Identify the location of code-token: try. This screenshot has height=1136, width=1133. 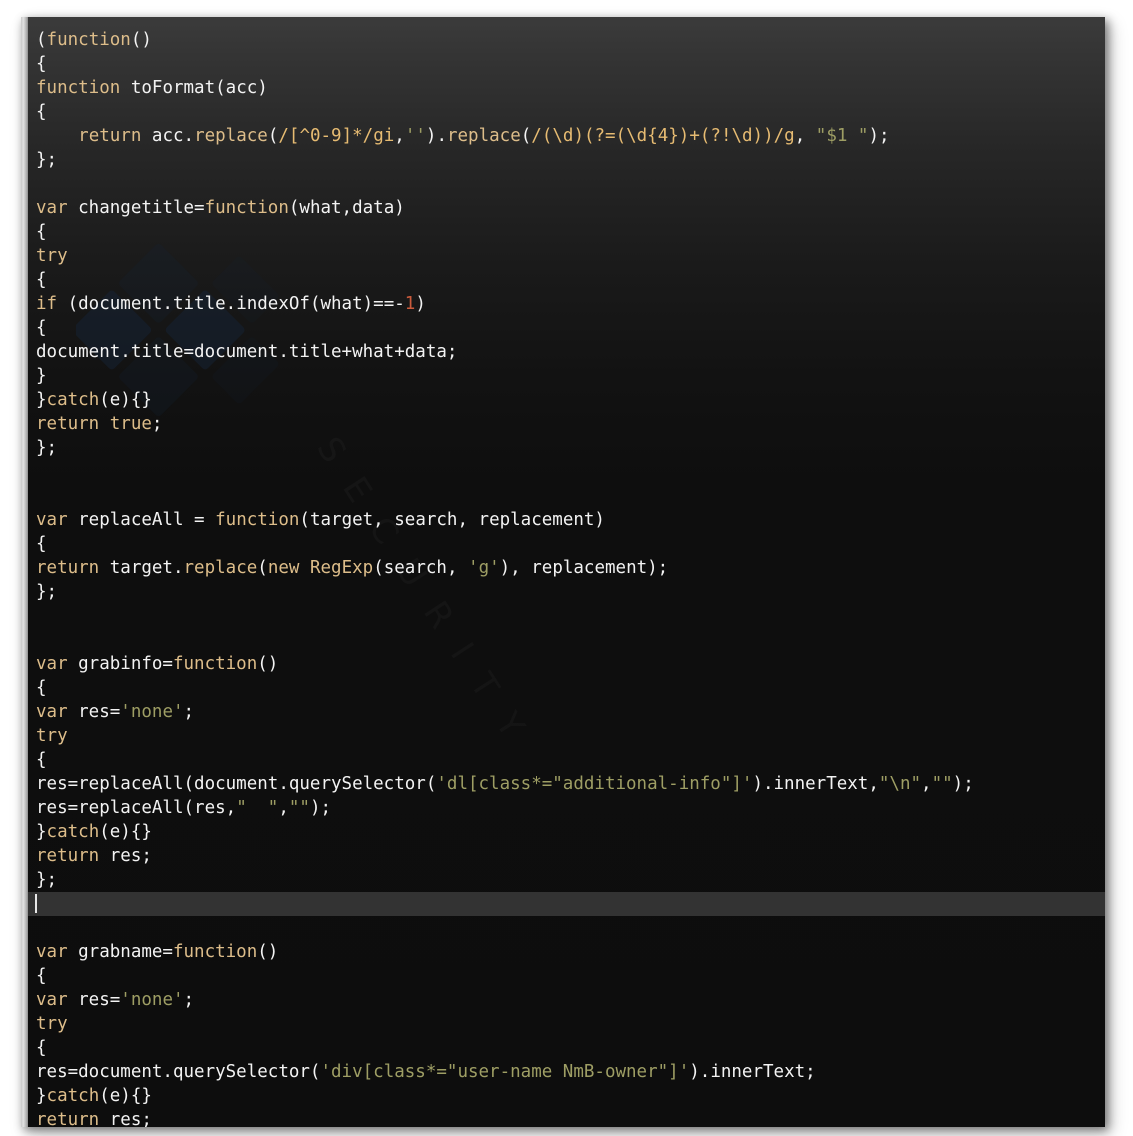
(52, 1024).